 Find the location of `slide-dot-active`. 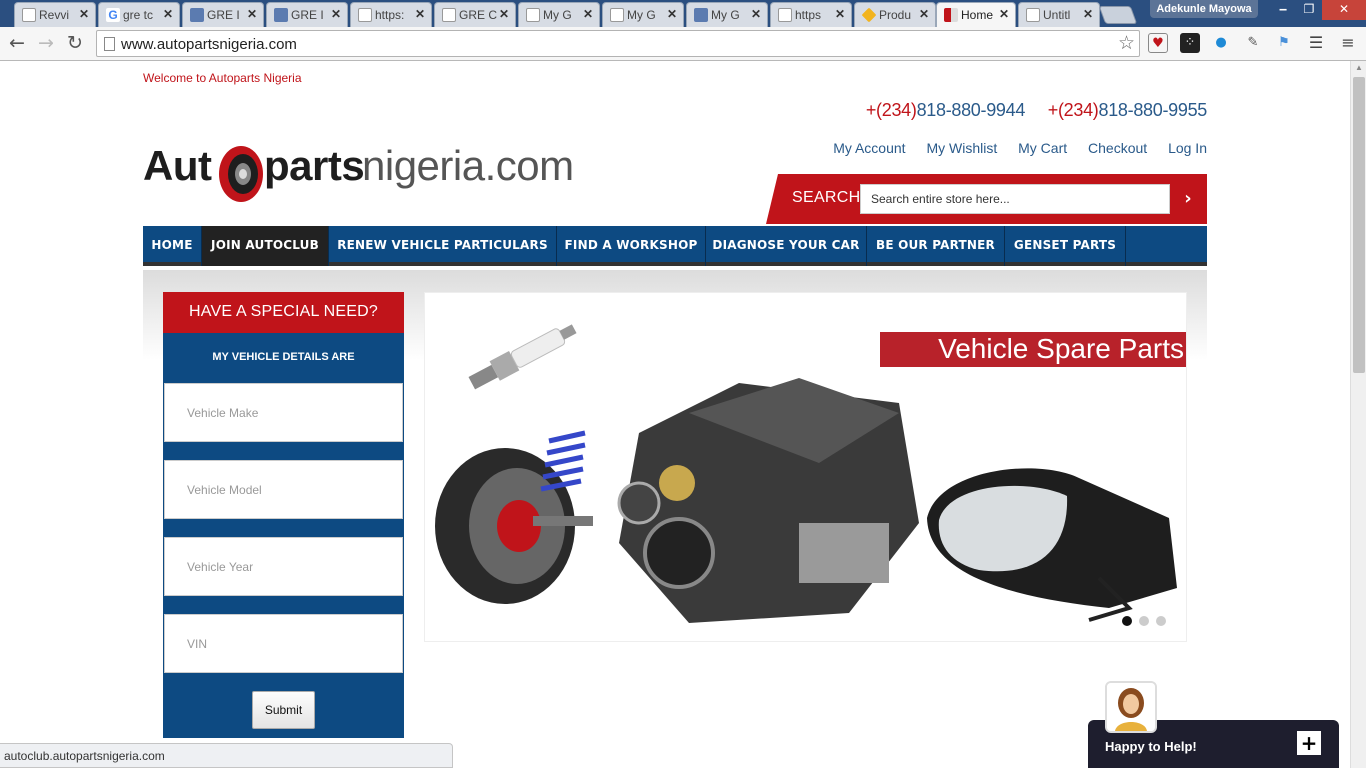

slide-dot-active is located at coordinates (1127, 621).